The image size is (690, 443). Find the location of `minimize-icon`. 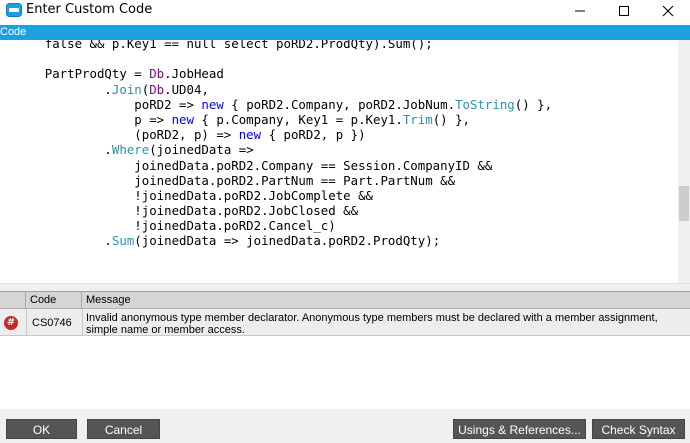

minimize-icon is located at coordinates (580, 11).